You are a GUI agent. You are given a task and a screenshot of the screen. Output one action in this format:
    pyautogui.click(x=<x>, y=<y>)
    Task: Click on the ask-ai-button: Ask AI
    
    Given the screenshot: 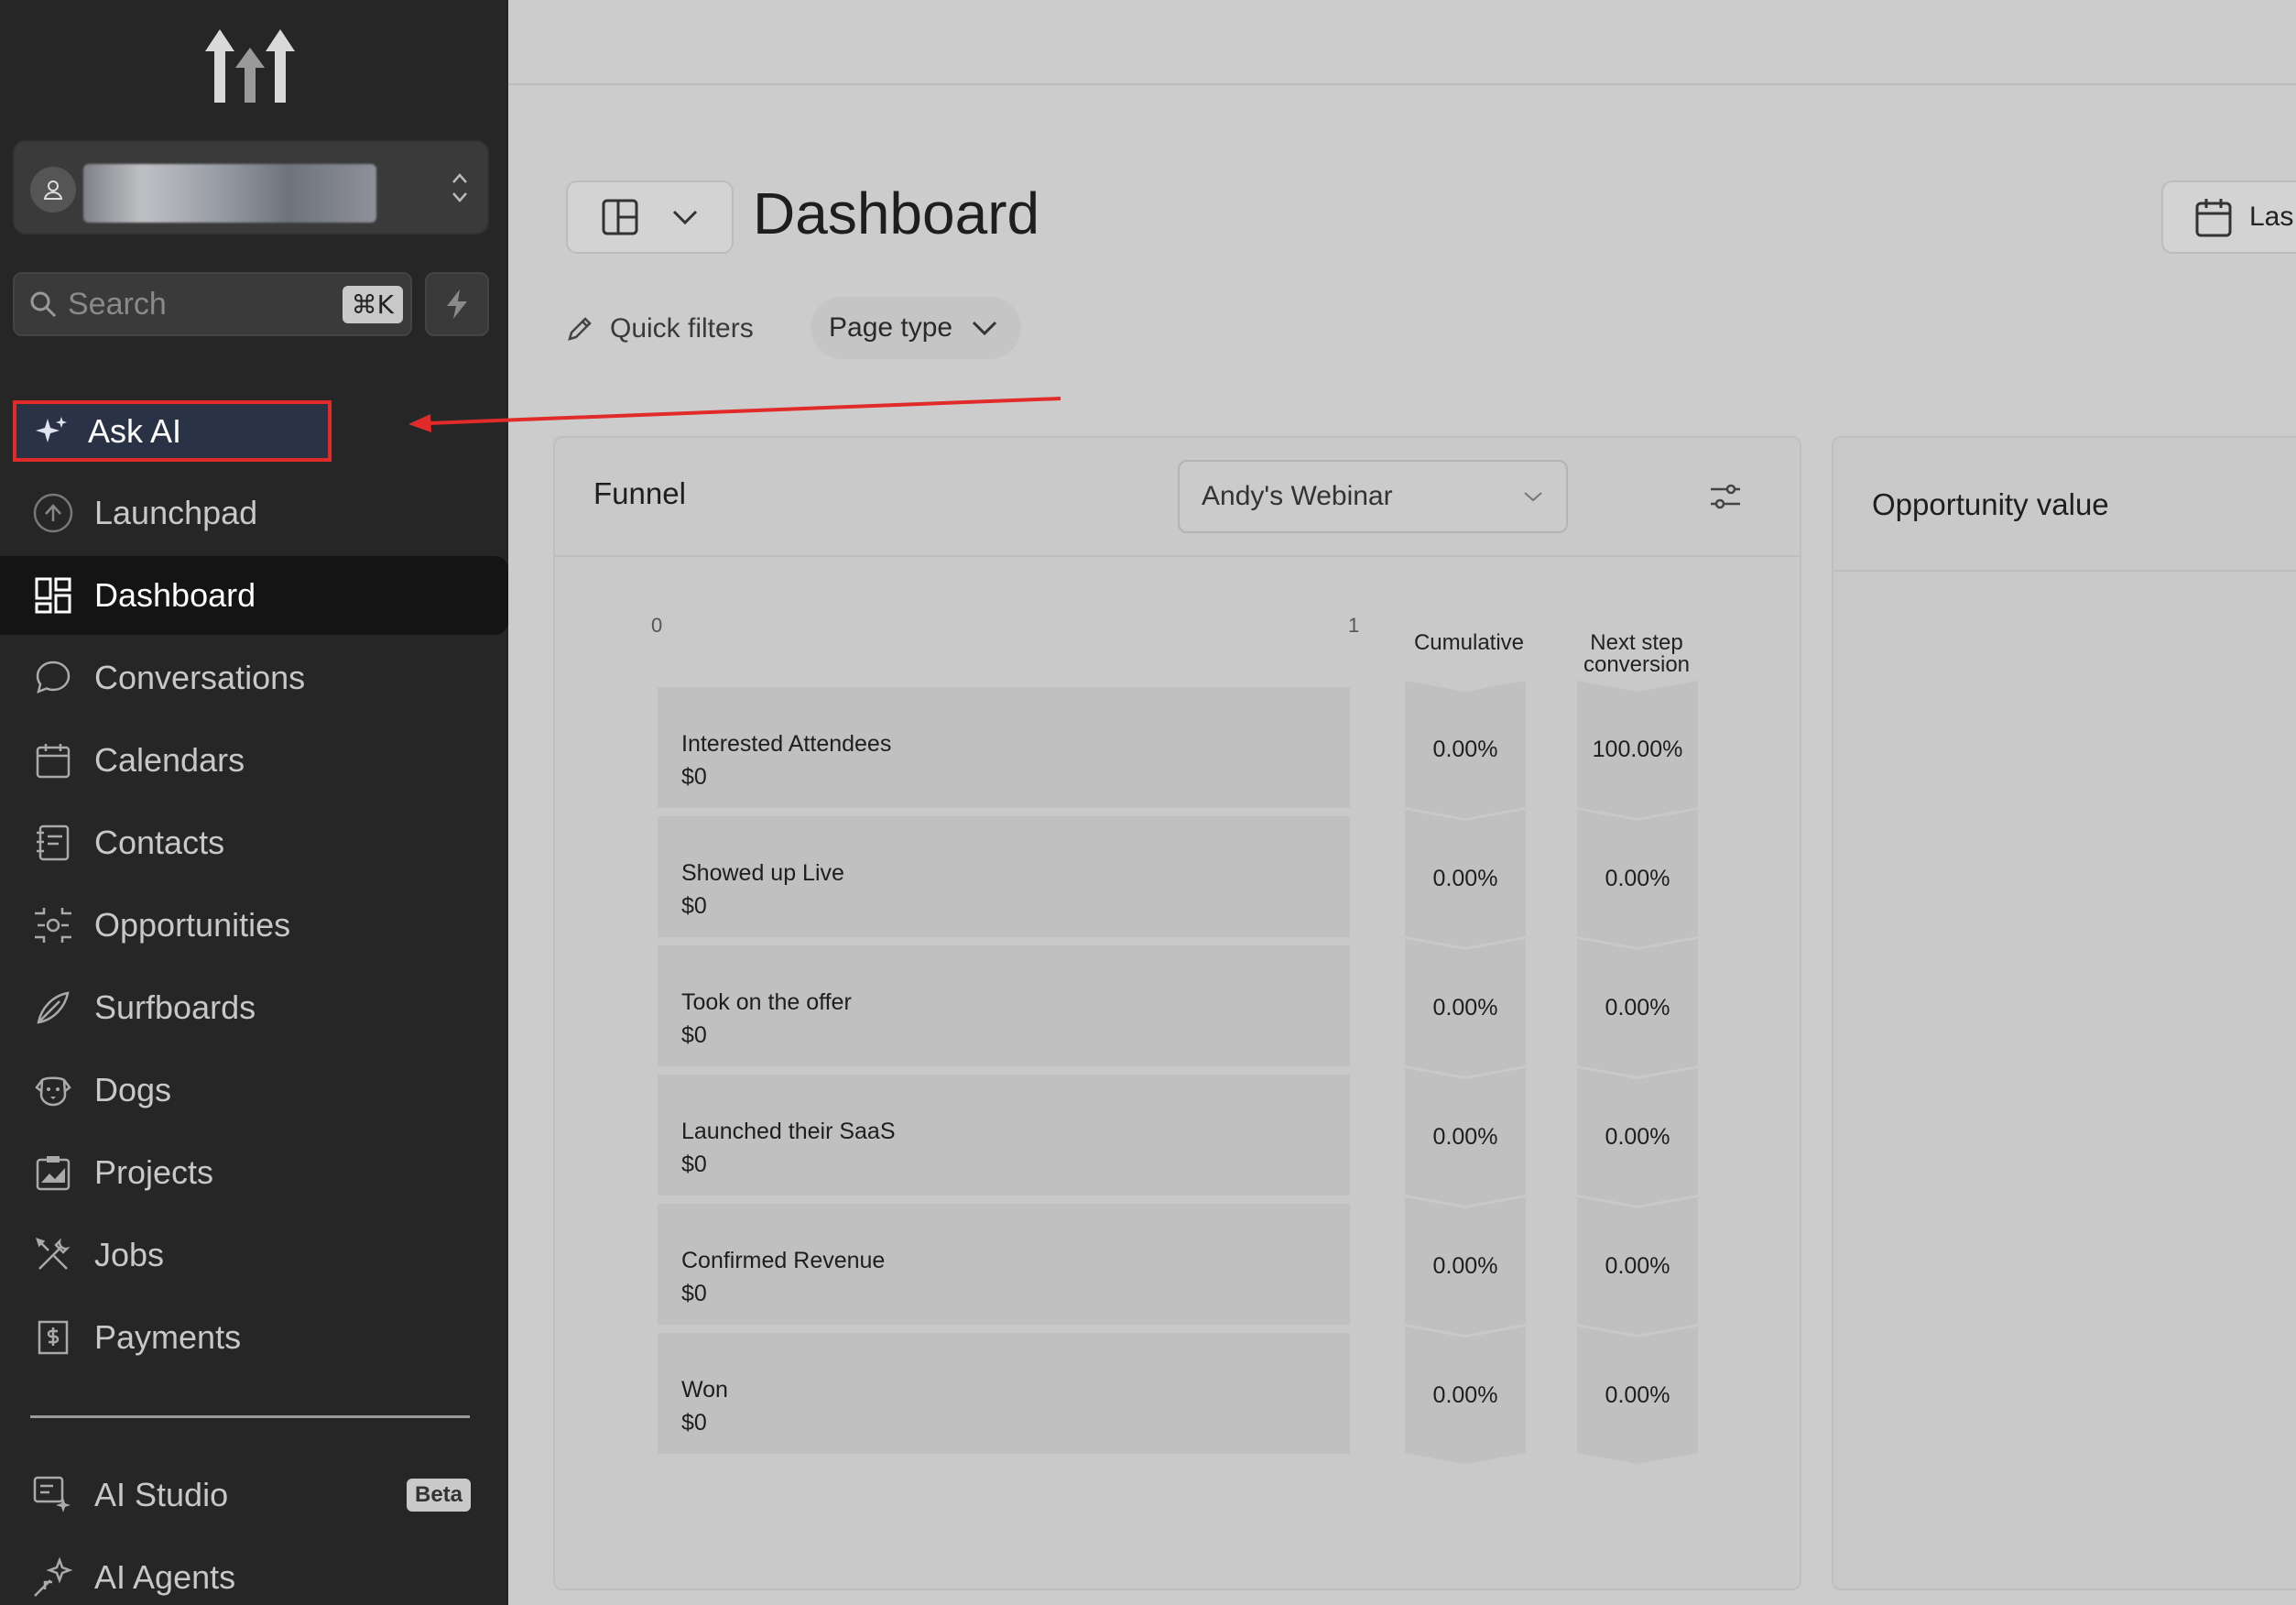 What is the action you would take?
    pyautogui.click(x=172, y=431)
    